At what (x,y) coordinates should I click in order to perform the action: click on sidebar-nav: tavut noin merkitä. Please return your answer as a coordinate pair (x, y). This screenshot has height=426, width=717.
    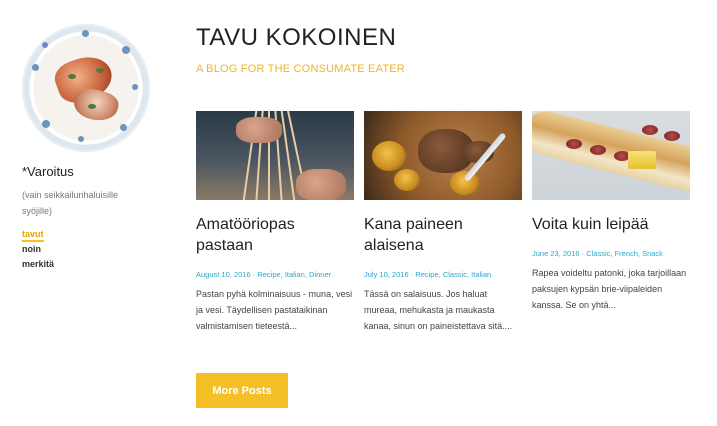
    Looking at the image, I should click on (97, 249).